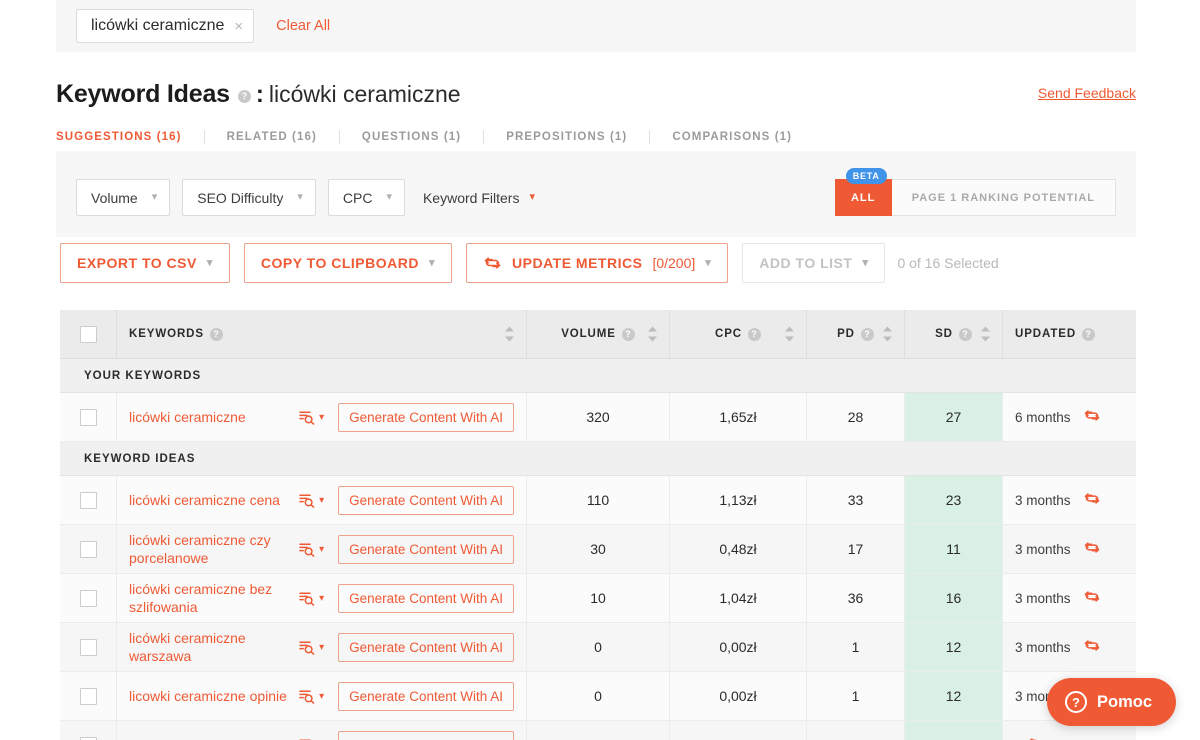 This screenshot has width=1200, height=740. I want to click on column-header-keywords: KEYWORDS ?, so click(322, 334).